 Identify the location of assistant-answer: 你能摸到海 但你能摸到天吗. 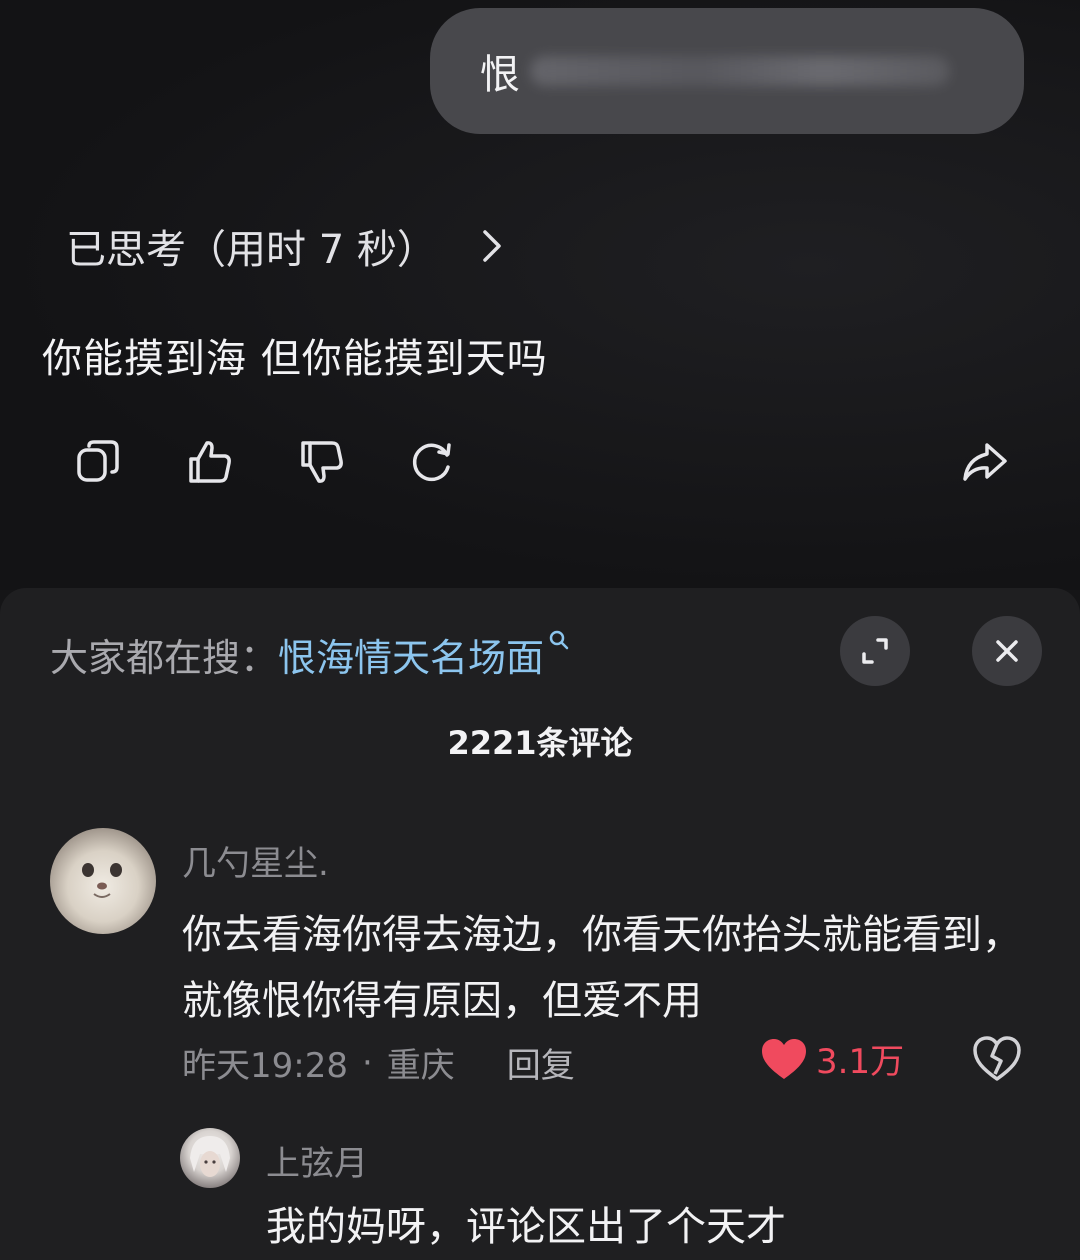
(295, 359).